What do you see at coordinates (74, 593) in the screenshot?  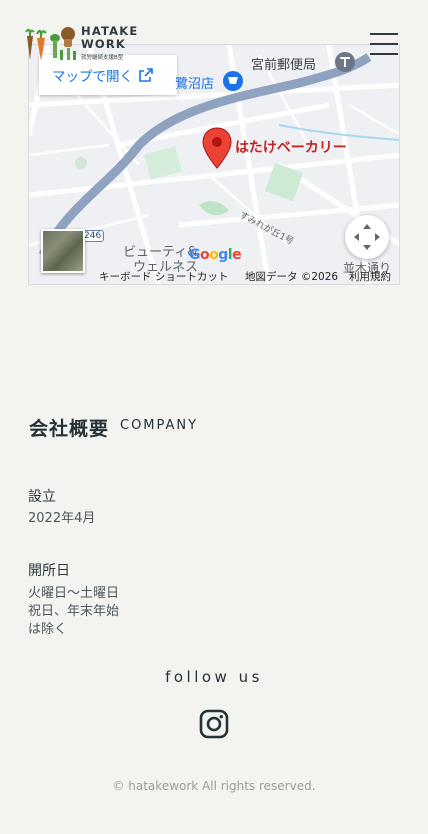 I see `open-days-line1: 火曜日〜土曜日` at bounding box center [74, 593].